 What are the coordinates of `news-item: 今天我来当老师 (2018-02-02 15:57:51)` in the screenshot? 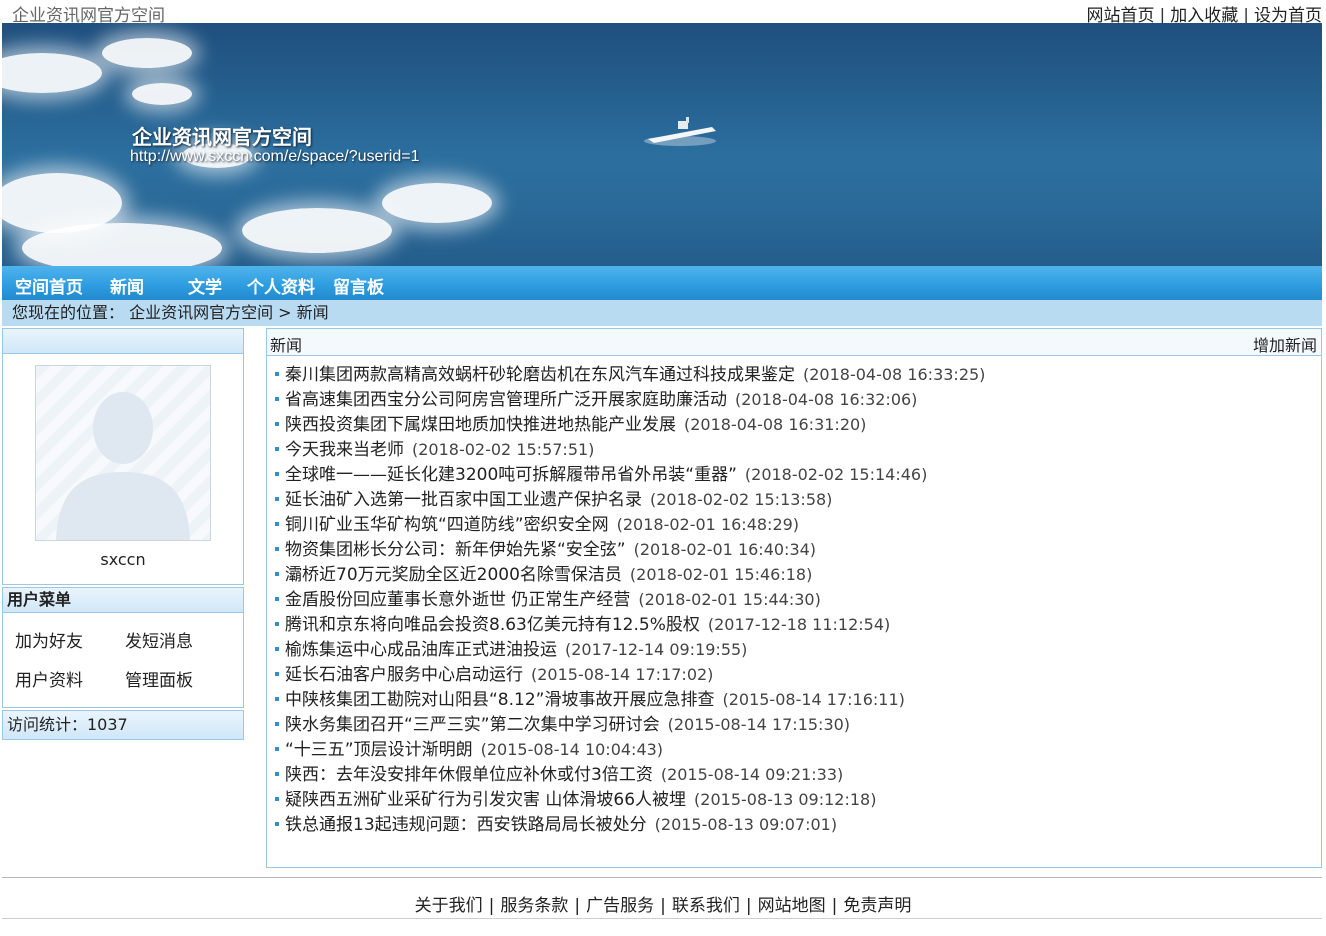 It's located at (798, 449).